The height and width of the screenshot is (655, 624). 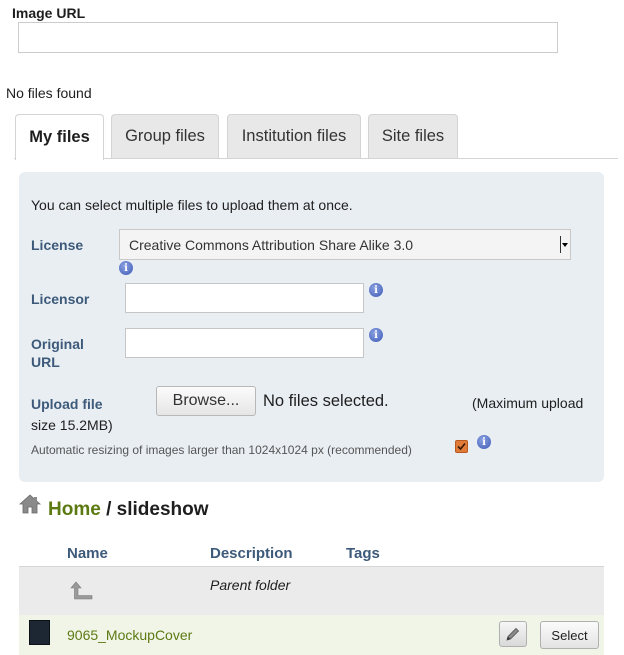 I want to click on licensor-input, so click(x=244, y=298).